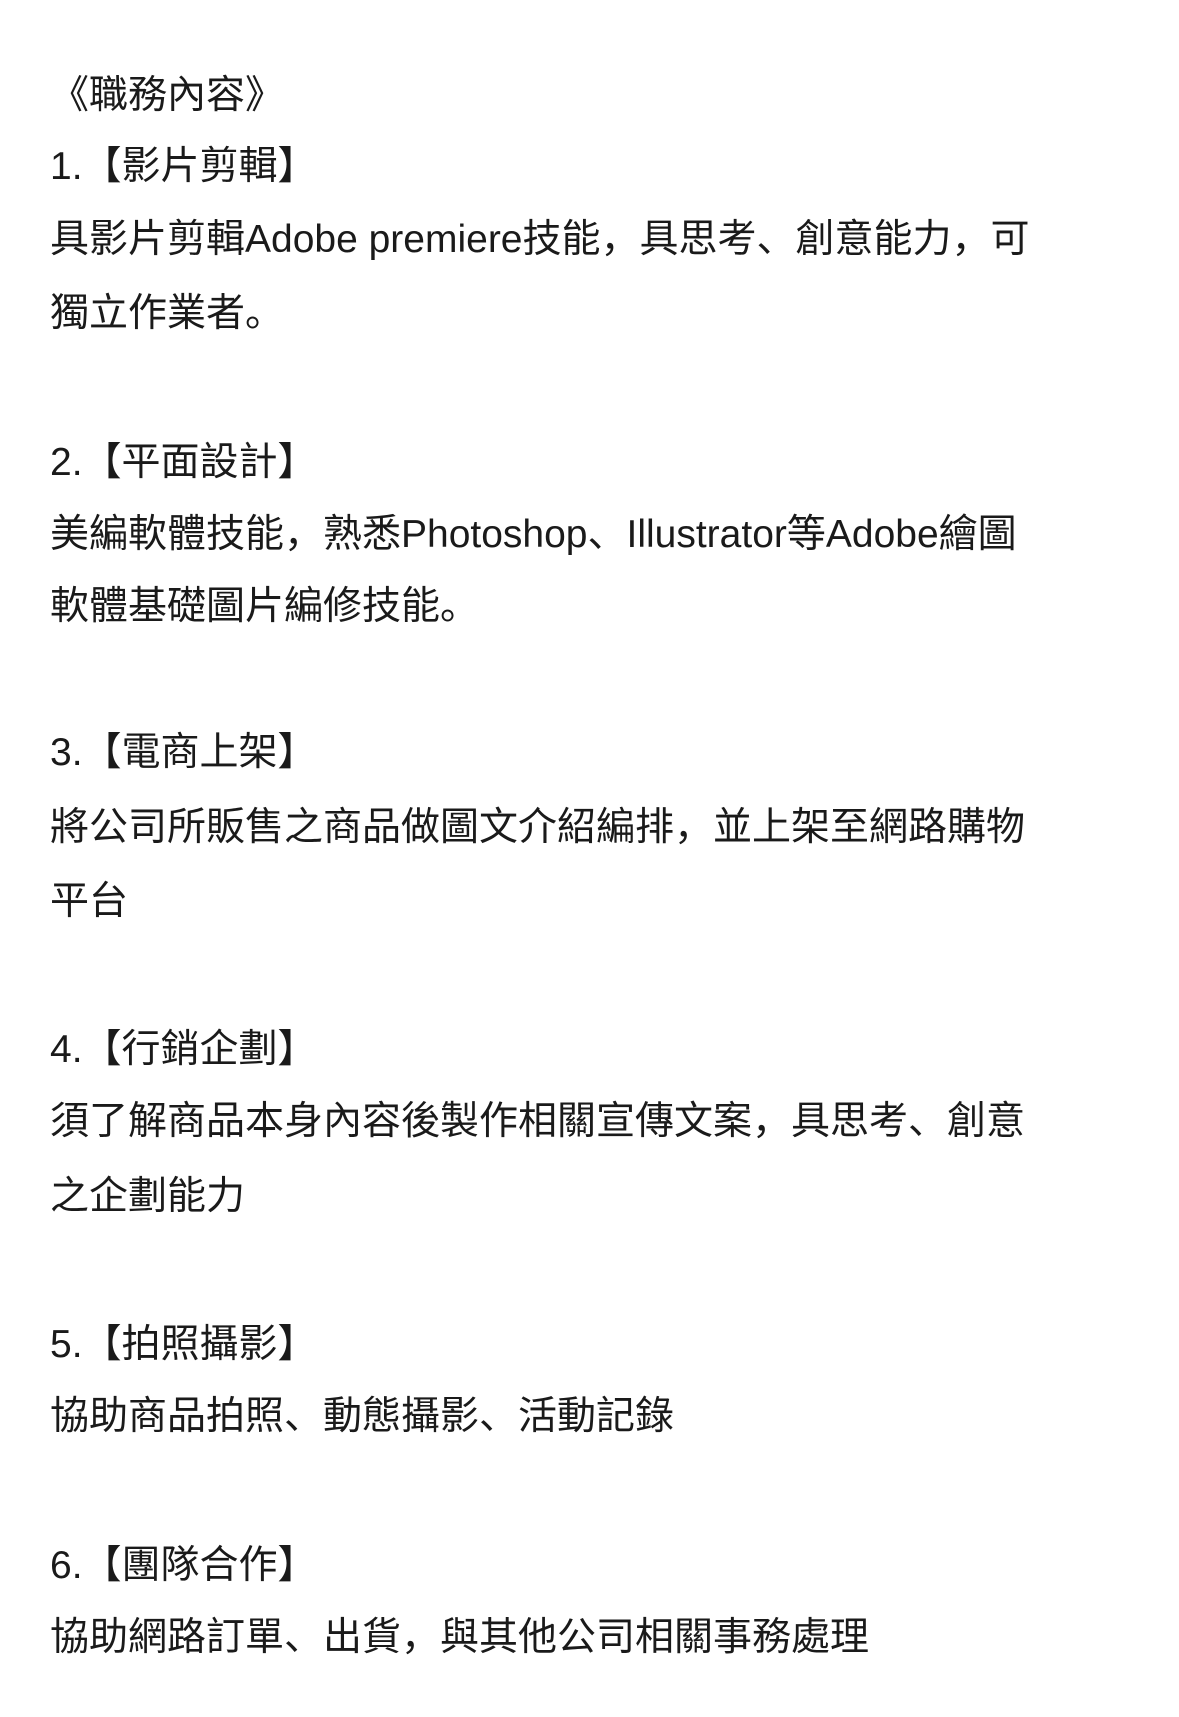 The image size is (1179, 1717). Describe the element at coordinates (89, 901) in the screenshot. I see `section-text: 平台` at that location.